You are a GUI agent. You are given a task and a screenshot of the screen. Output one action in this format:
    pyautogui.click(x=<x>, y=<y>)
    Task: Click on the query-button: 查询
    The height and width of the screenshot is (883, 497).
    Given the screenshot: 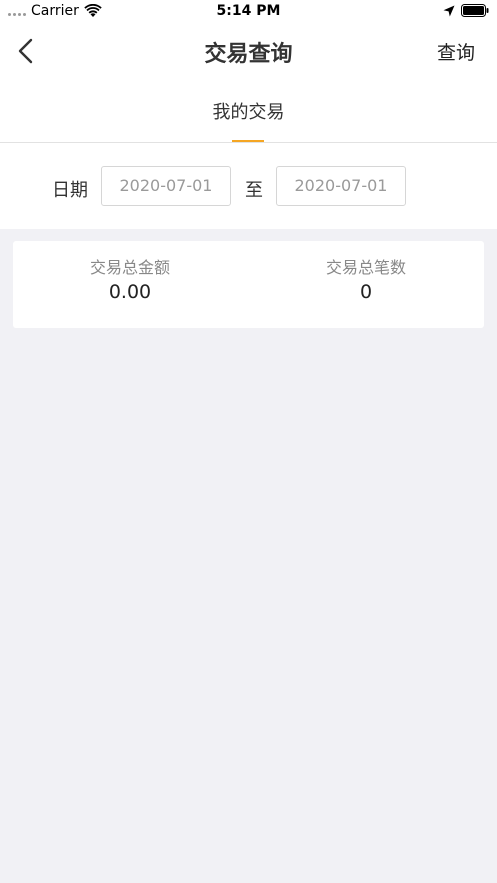 What is the action you would take?
    pyautogui.click(x=456, y=51)
    